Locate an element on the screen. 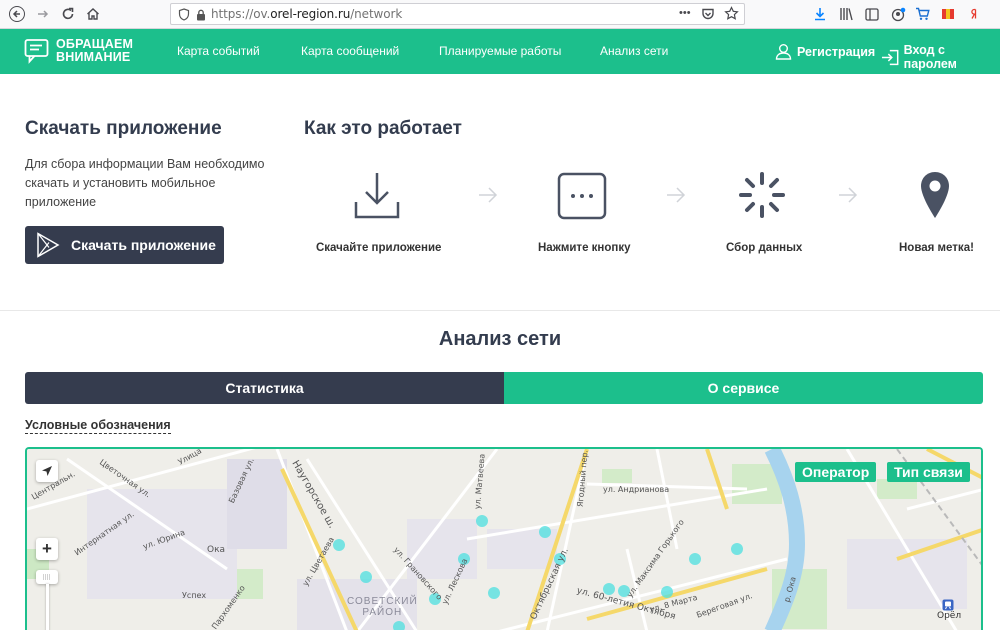 This screenshot has height=630, width=1000. forward-icon is located at coordinates (43, 14).